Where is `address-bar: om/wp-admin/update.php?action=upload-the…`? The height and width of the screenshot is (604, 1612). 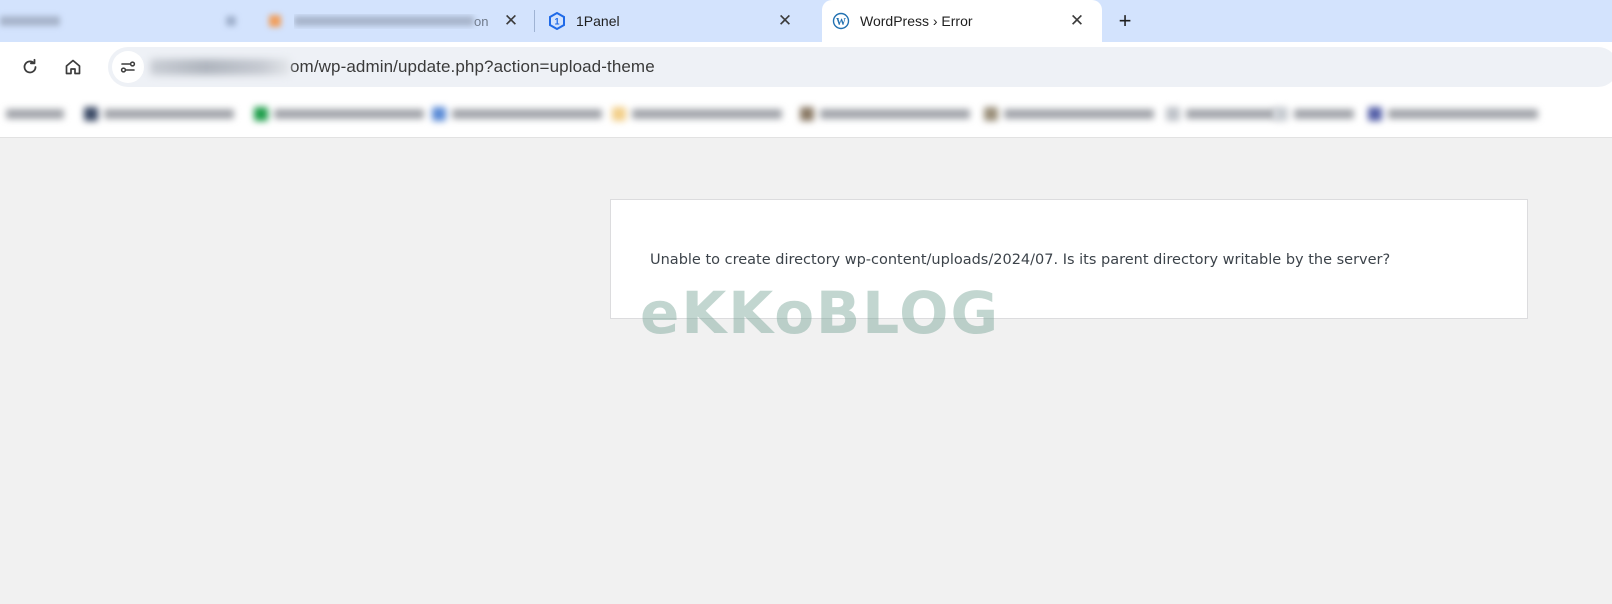 address-bar: om/wp-admin/update.php?action=upload-the… is located at coordinates (860, 67).